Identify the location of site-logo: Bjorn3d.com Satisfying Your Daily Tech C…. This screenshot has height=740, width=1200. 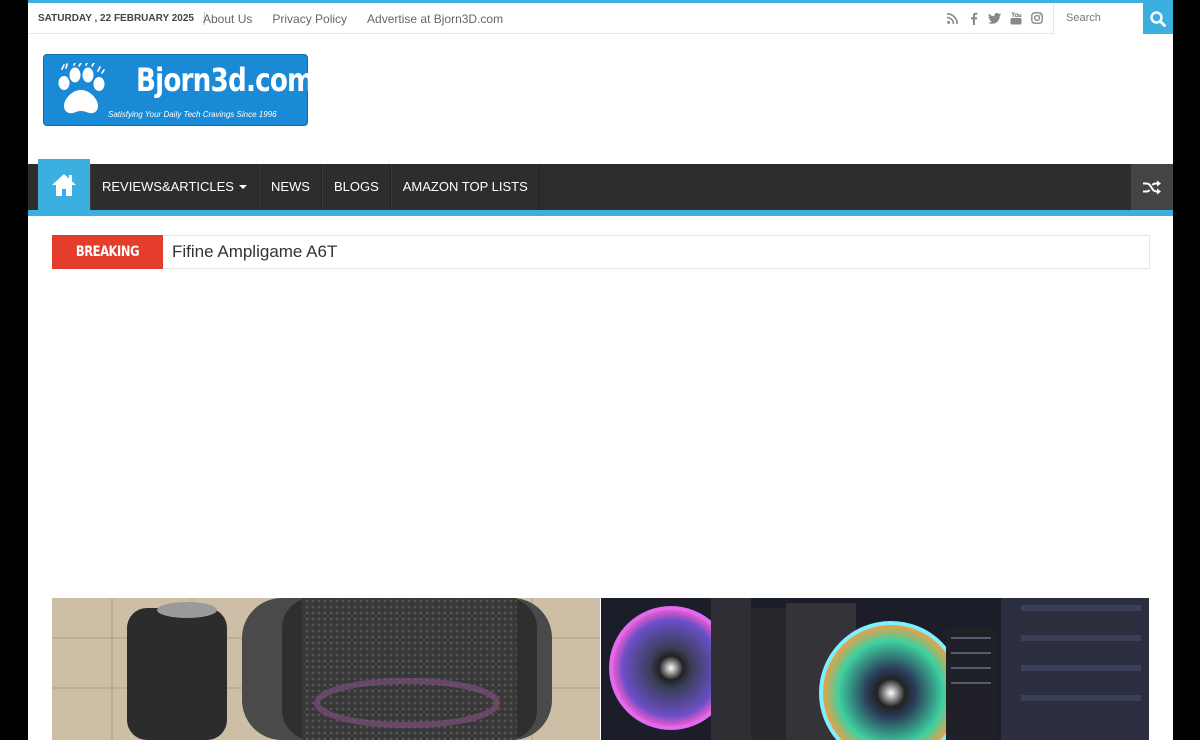
(178, 90).